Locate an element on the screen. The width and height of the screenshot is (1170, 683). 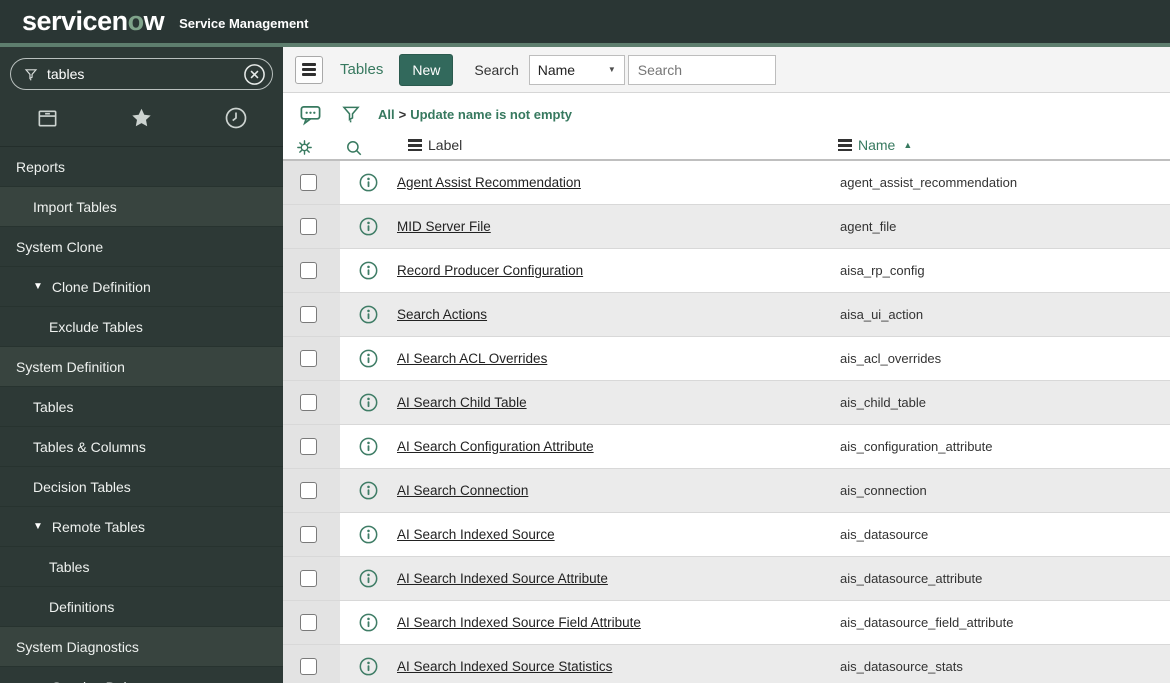
column-menu-icon is located at coordinates (415, 145).